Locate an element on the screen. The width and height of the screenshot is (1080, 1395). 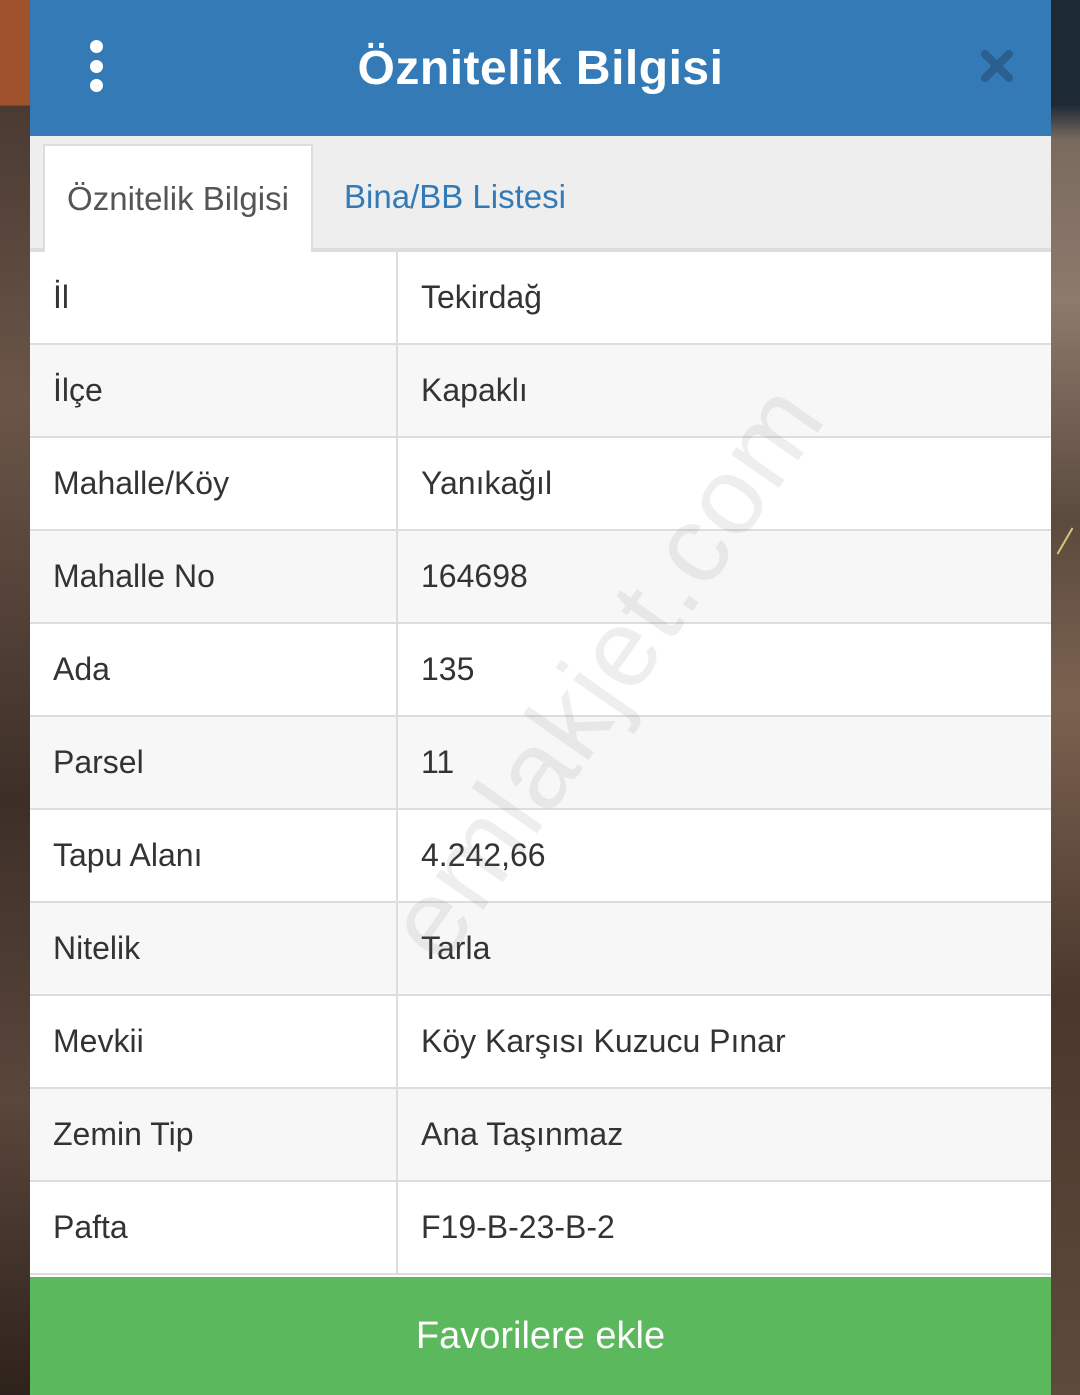
attr-key: Tapu Alanı is located at coordinates (214, 855).